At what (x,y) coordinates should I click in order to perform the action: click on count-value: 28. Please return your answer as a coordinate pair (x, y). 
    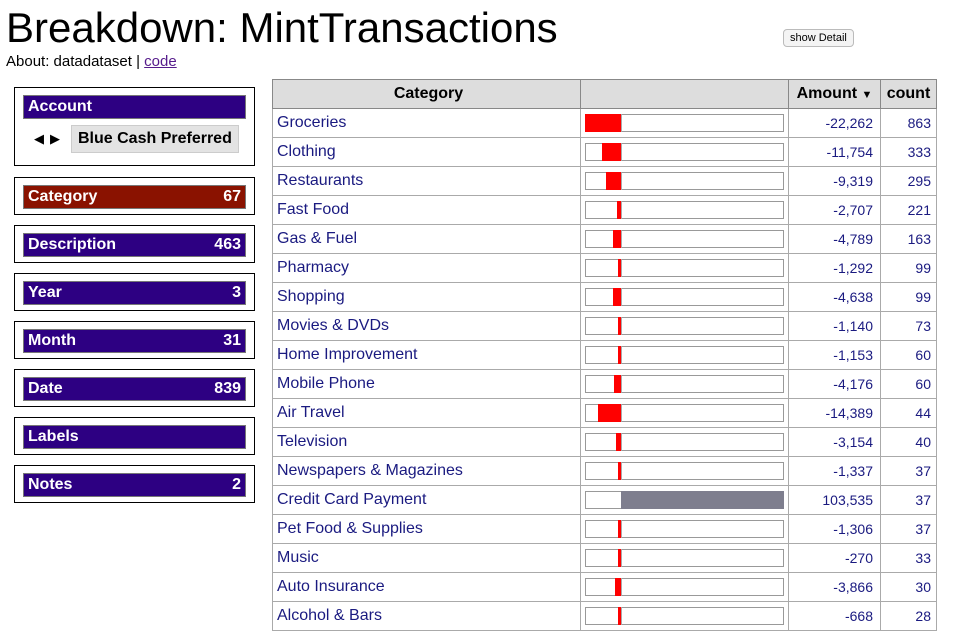
    Looking at the image, I should click on (908, 616).